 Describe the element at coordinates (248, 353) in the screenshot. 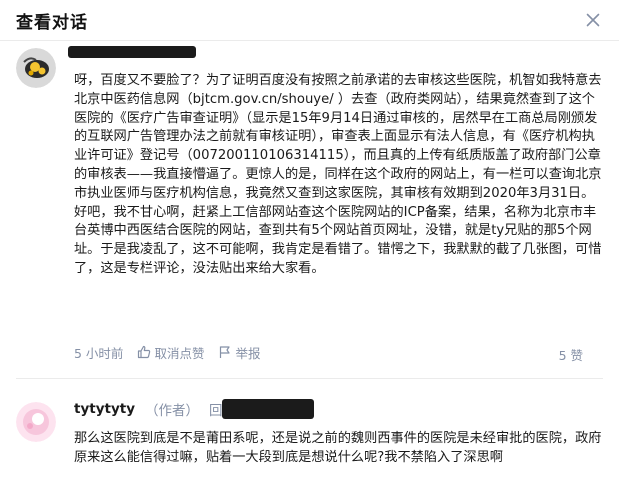

I see `report-label: 举报` at that location.